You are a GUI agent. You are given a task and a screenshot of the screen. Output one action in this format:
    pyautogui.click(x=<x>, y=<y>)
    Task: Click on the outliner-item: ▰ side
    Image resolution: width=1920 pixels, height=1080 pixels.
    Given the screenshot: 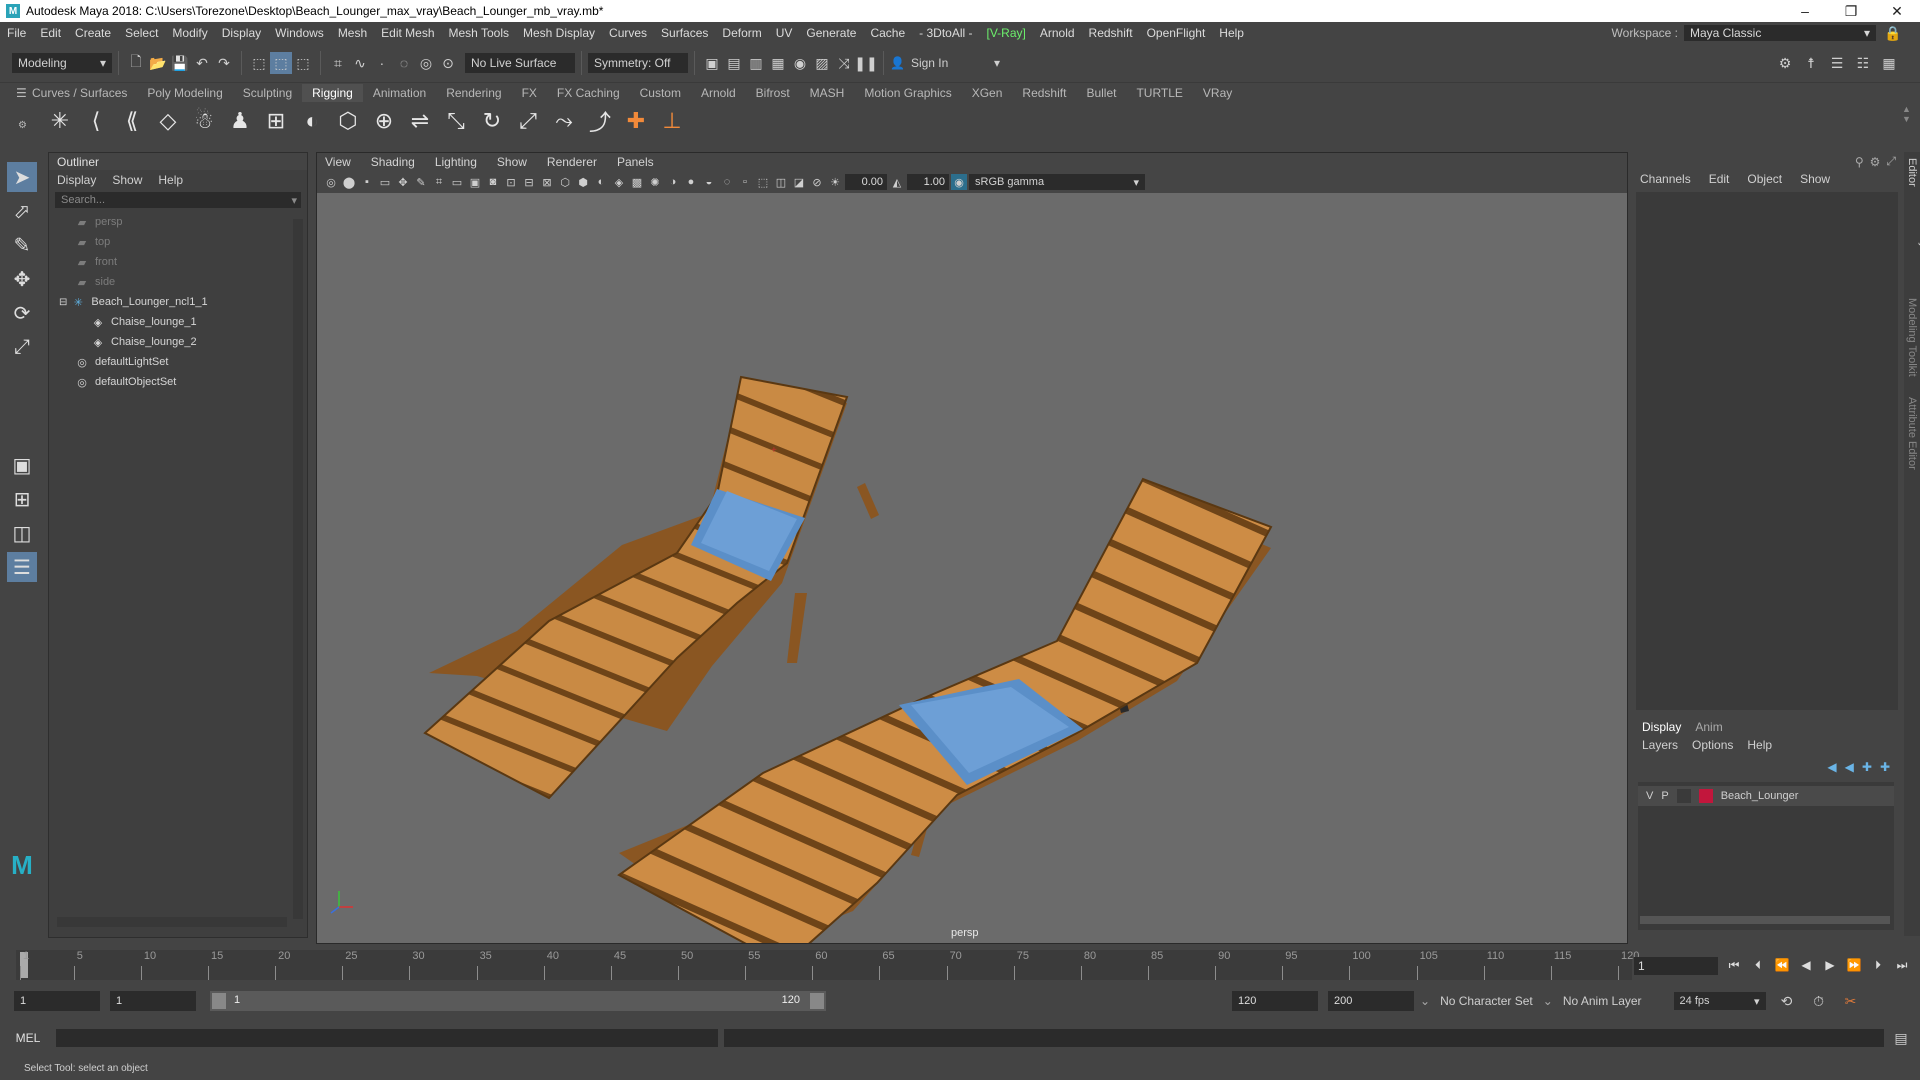 What is the action you would take?
    pyautogui.click(x=178, y=282)
    